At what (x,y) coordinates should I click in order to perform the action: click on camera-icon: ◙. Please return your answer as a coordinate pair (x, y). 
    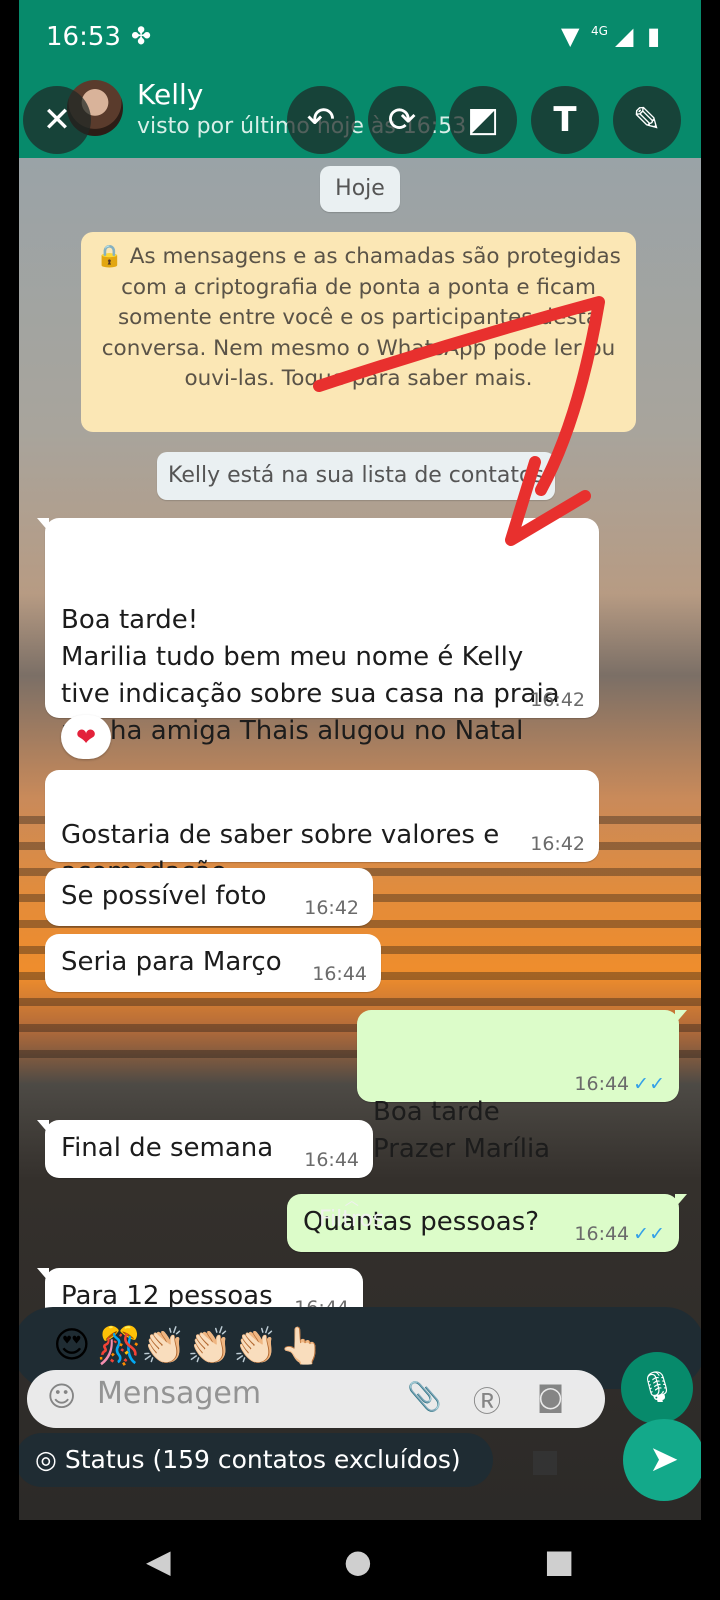
    Looking at the image, I should click on (550, 1396).